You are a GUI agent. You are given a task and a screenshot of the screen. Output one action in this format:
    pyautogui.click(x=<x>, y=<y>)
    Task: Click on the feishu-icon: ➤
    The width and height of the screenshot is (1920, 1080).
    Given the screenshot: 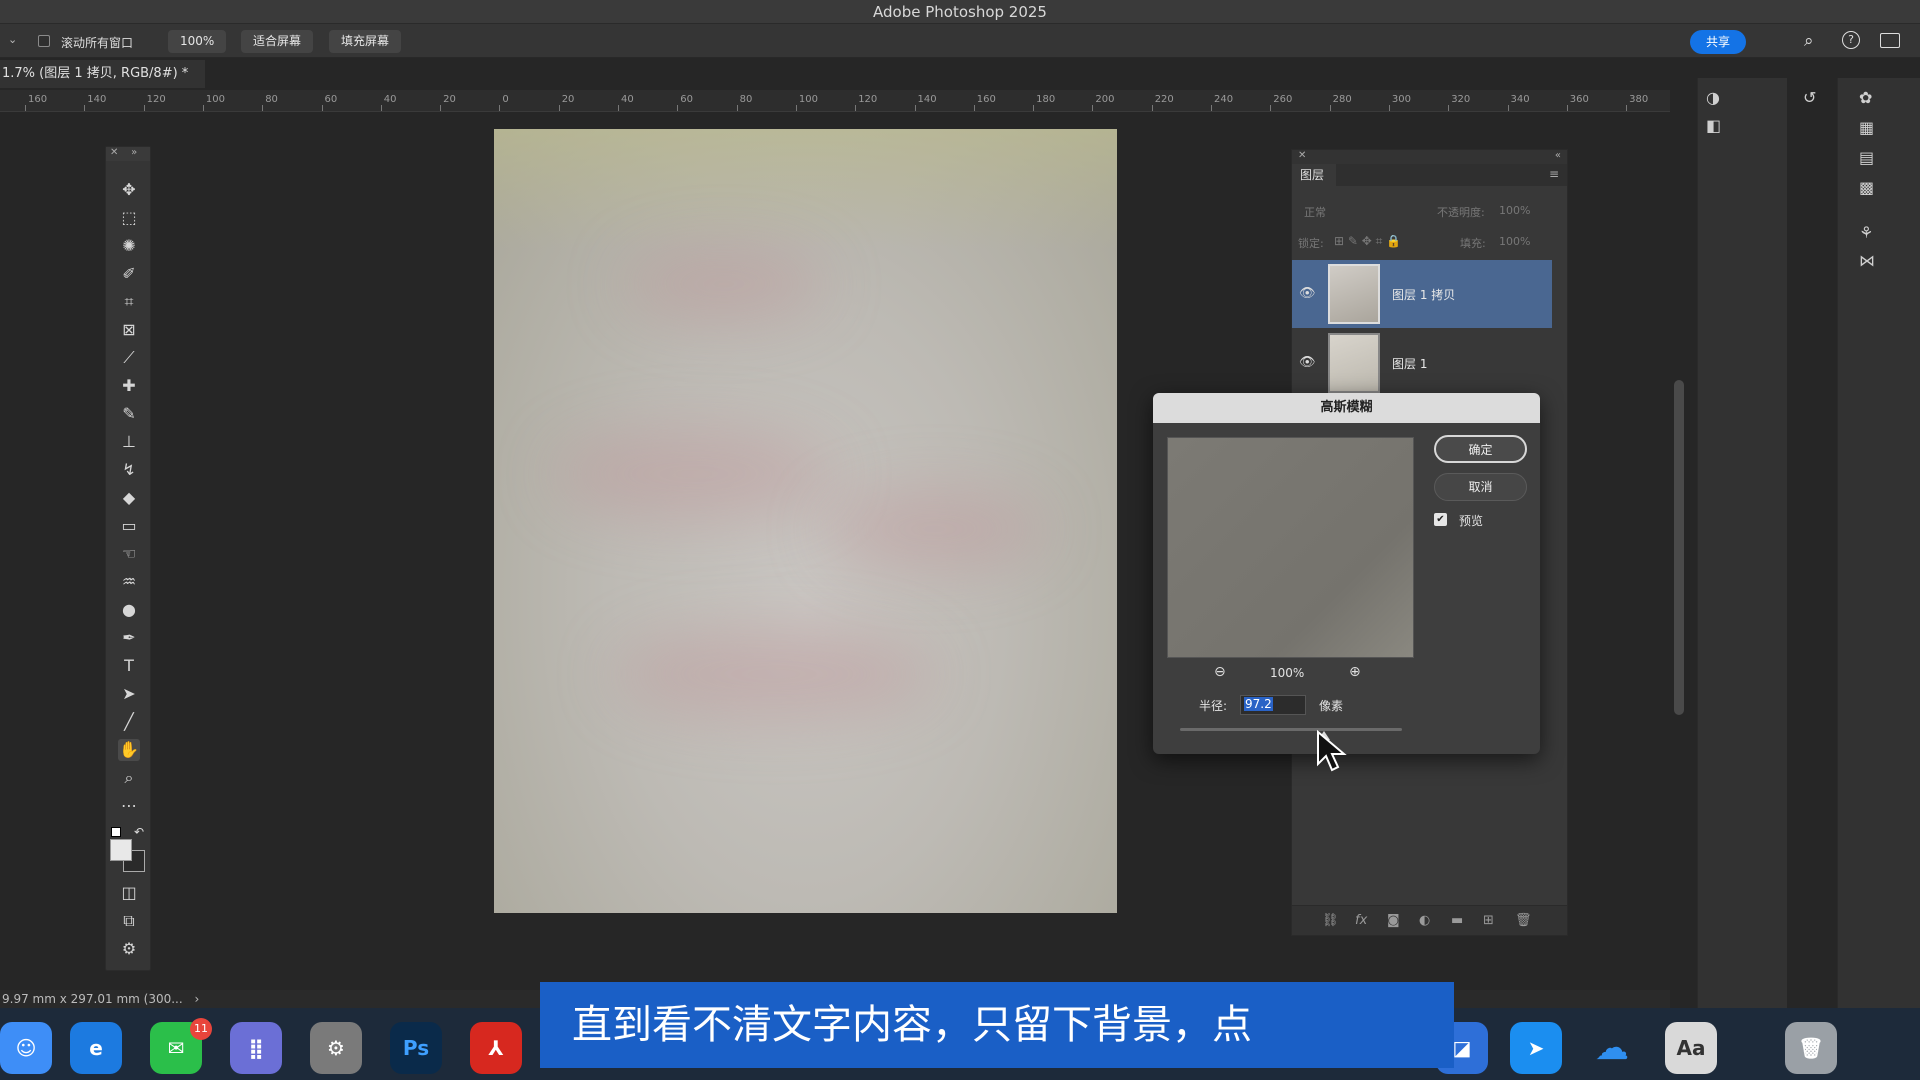 What is the action you would take?
    pyautogui.click(x=1536, y=1048)
    